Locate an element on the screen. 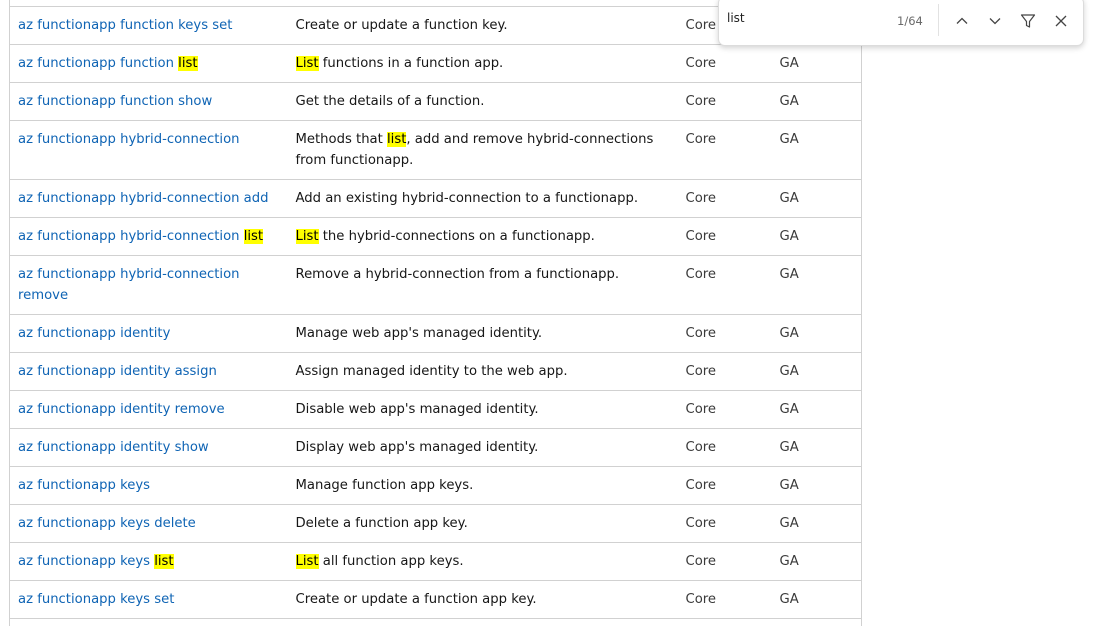 The height and width of the screenshot is (626, 1102). reference-cell: az functionapp function keys set is located at coordinates (148, 25).